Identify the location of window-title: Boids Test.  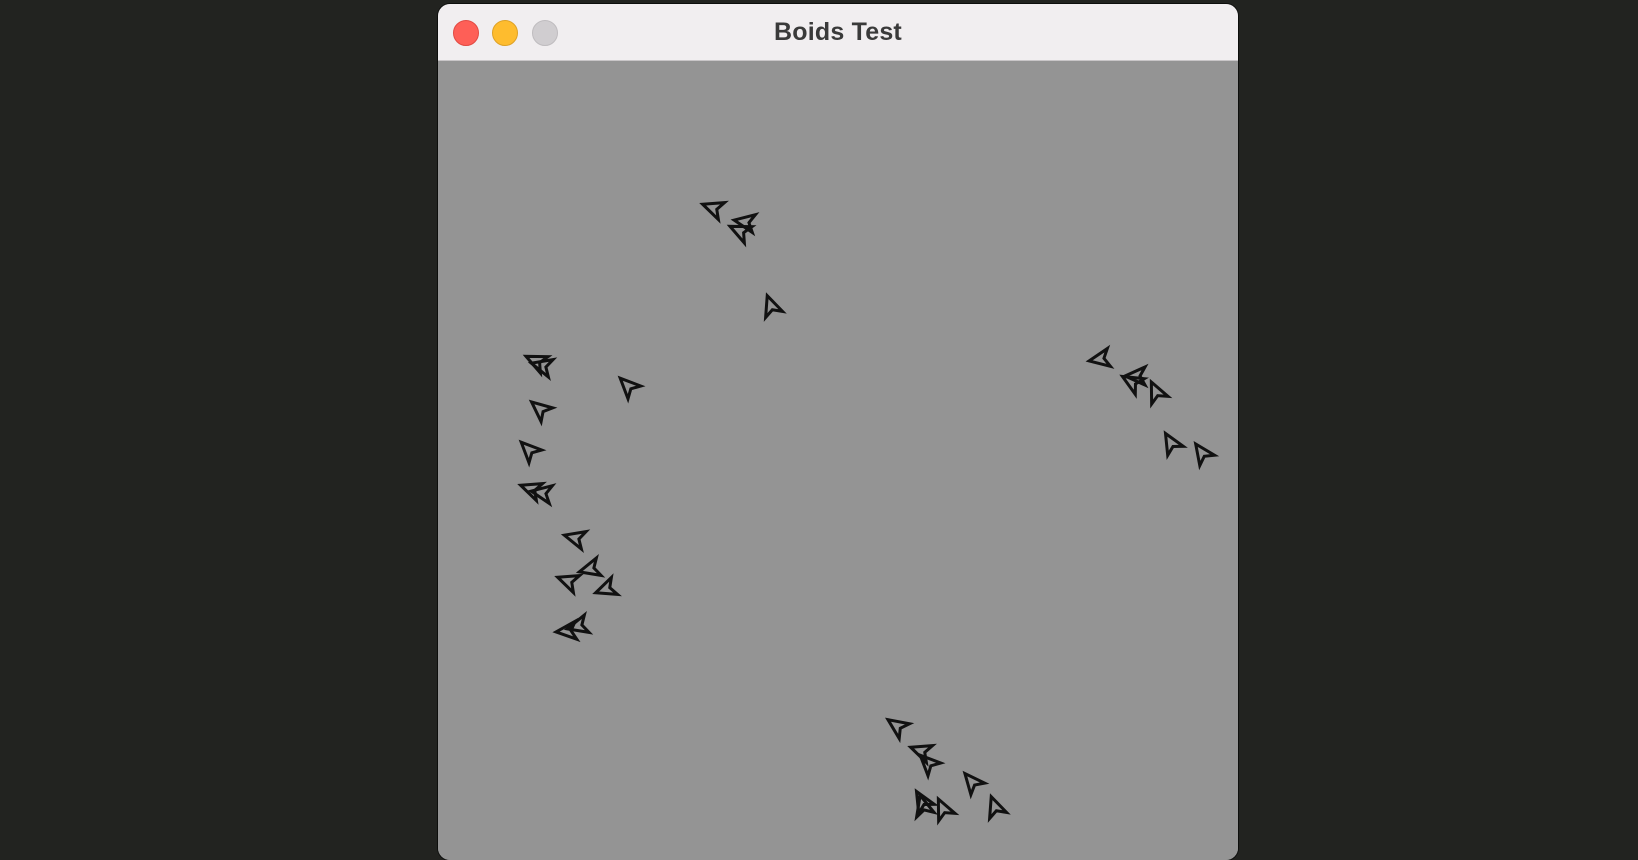
(838, 32).